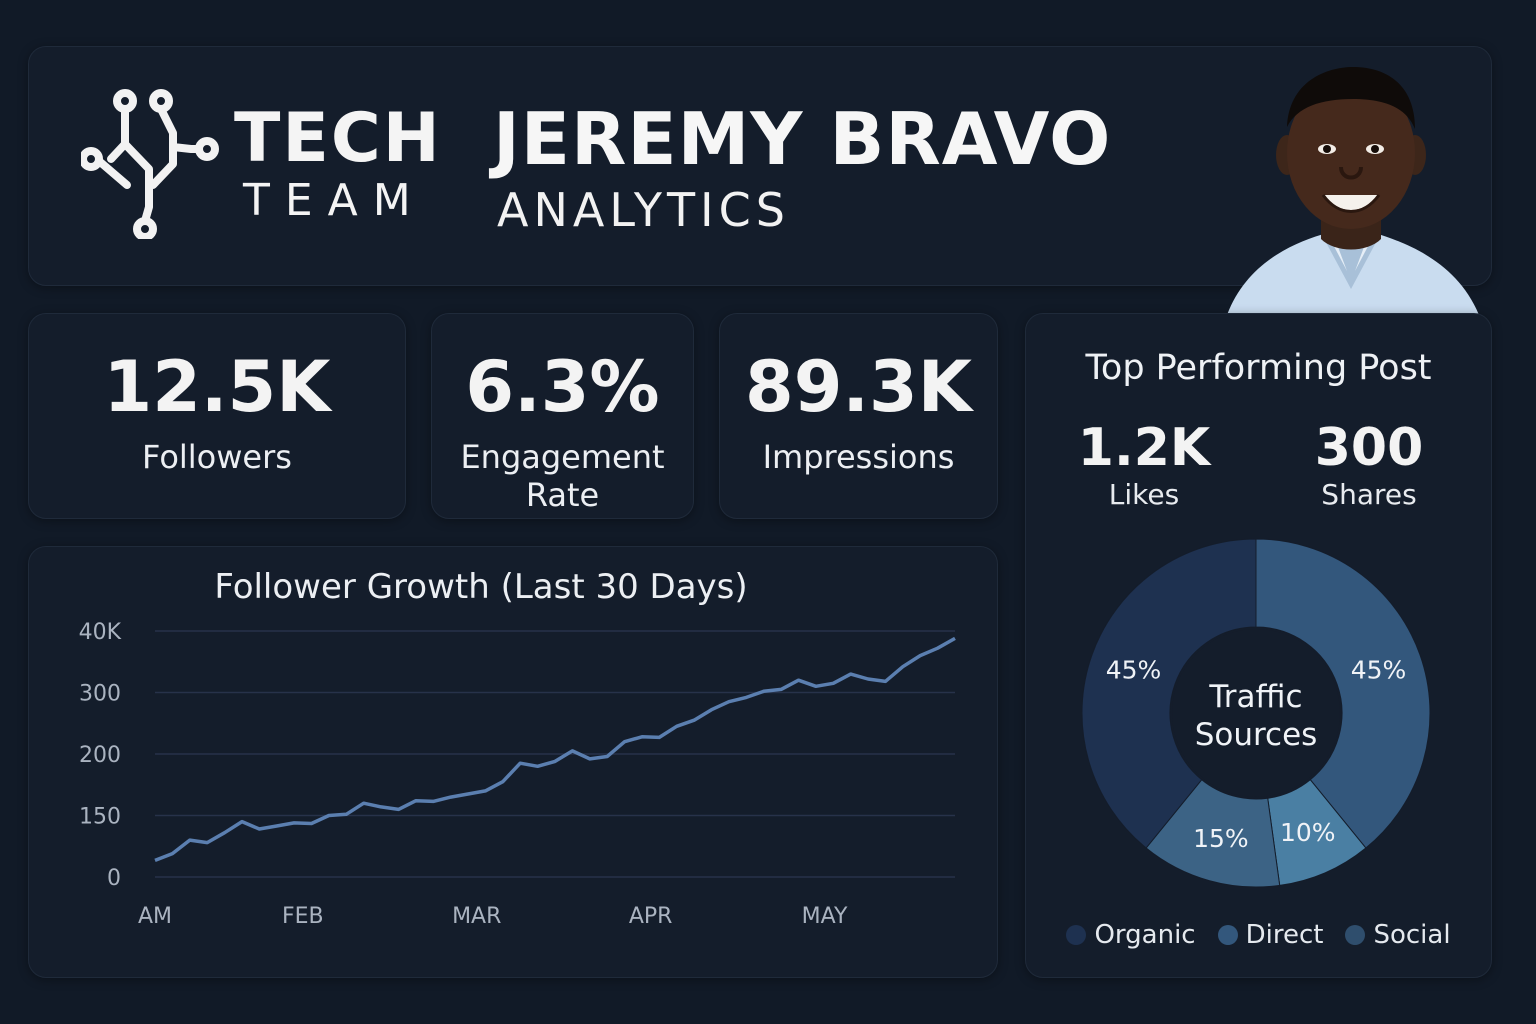  Describe the element at coordinates (651, 916) in the screenshot. I see `x-tick-label: APR` at that location.